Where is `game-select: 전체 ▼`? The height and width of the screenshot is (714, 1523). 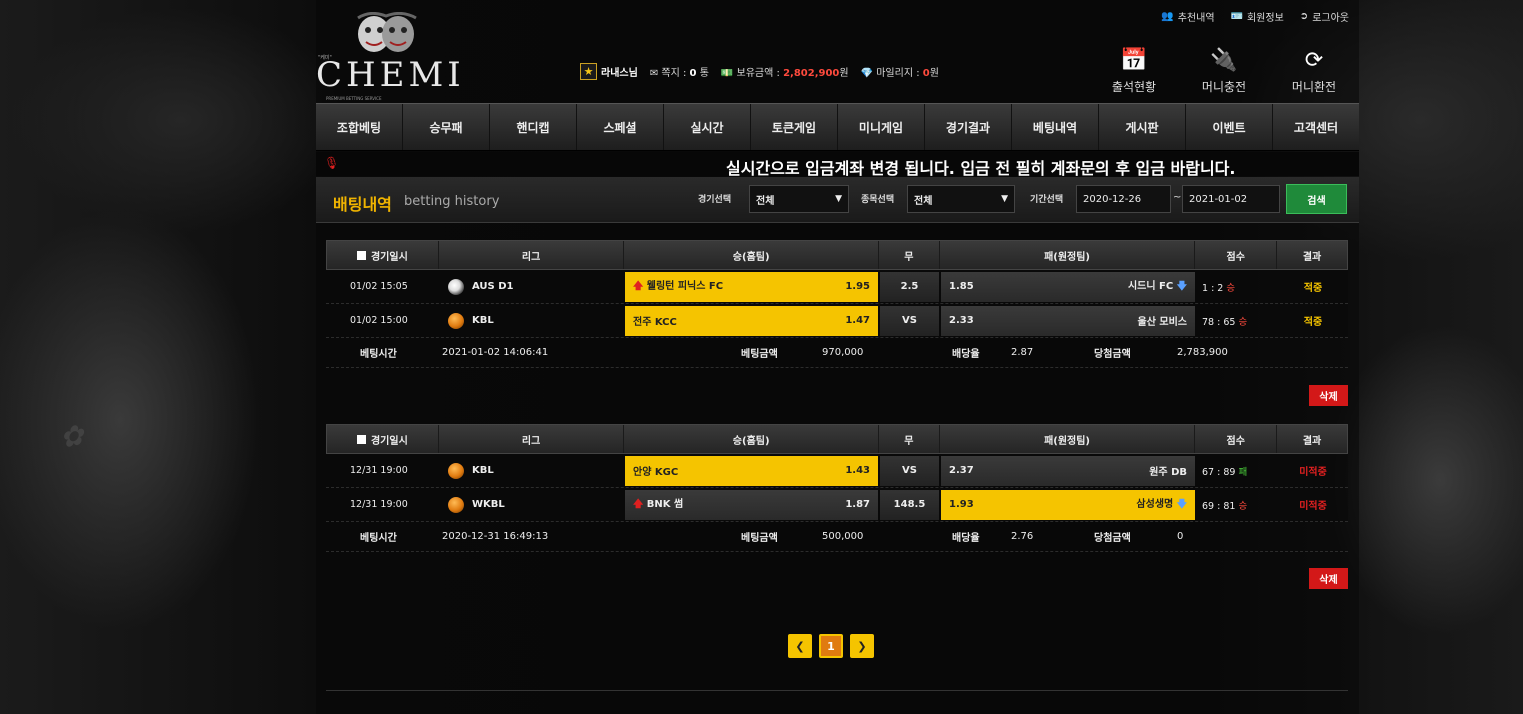
game-select: 전체 ▼ is located at coordinates (799, 199).